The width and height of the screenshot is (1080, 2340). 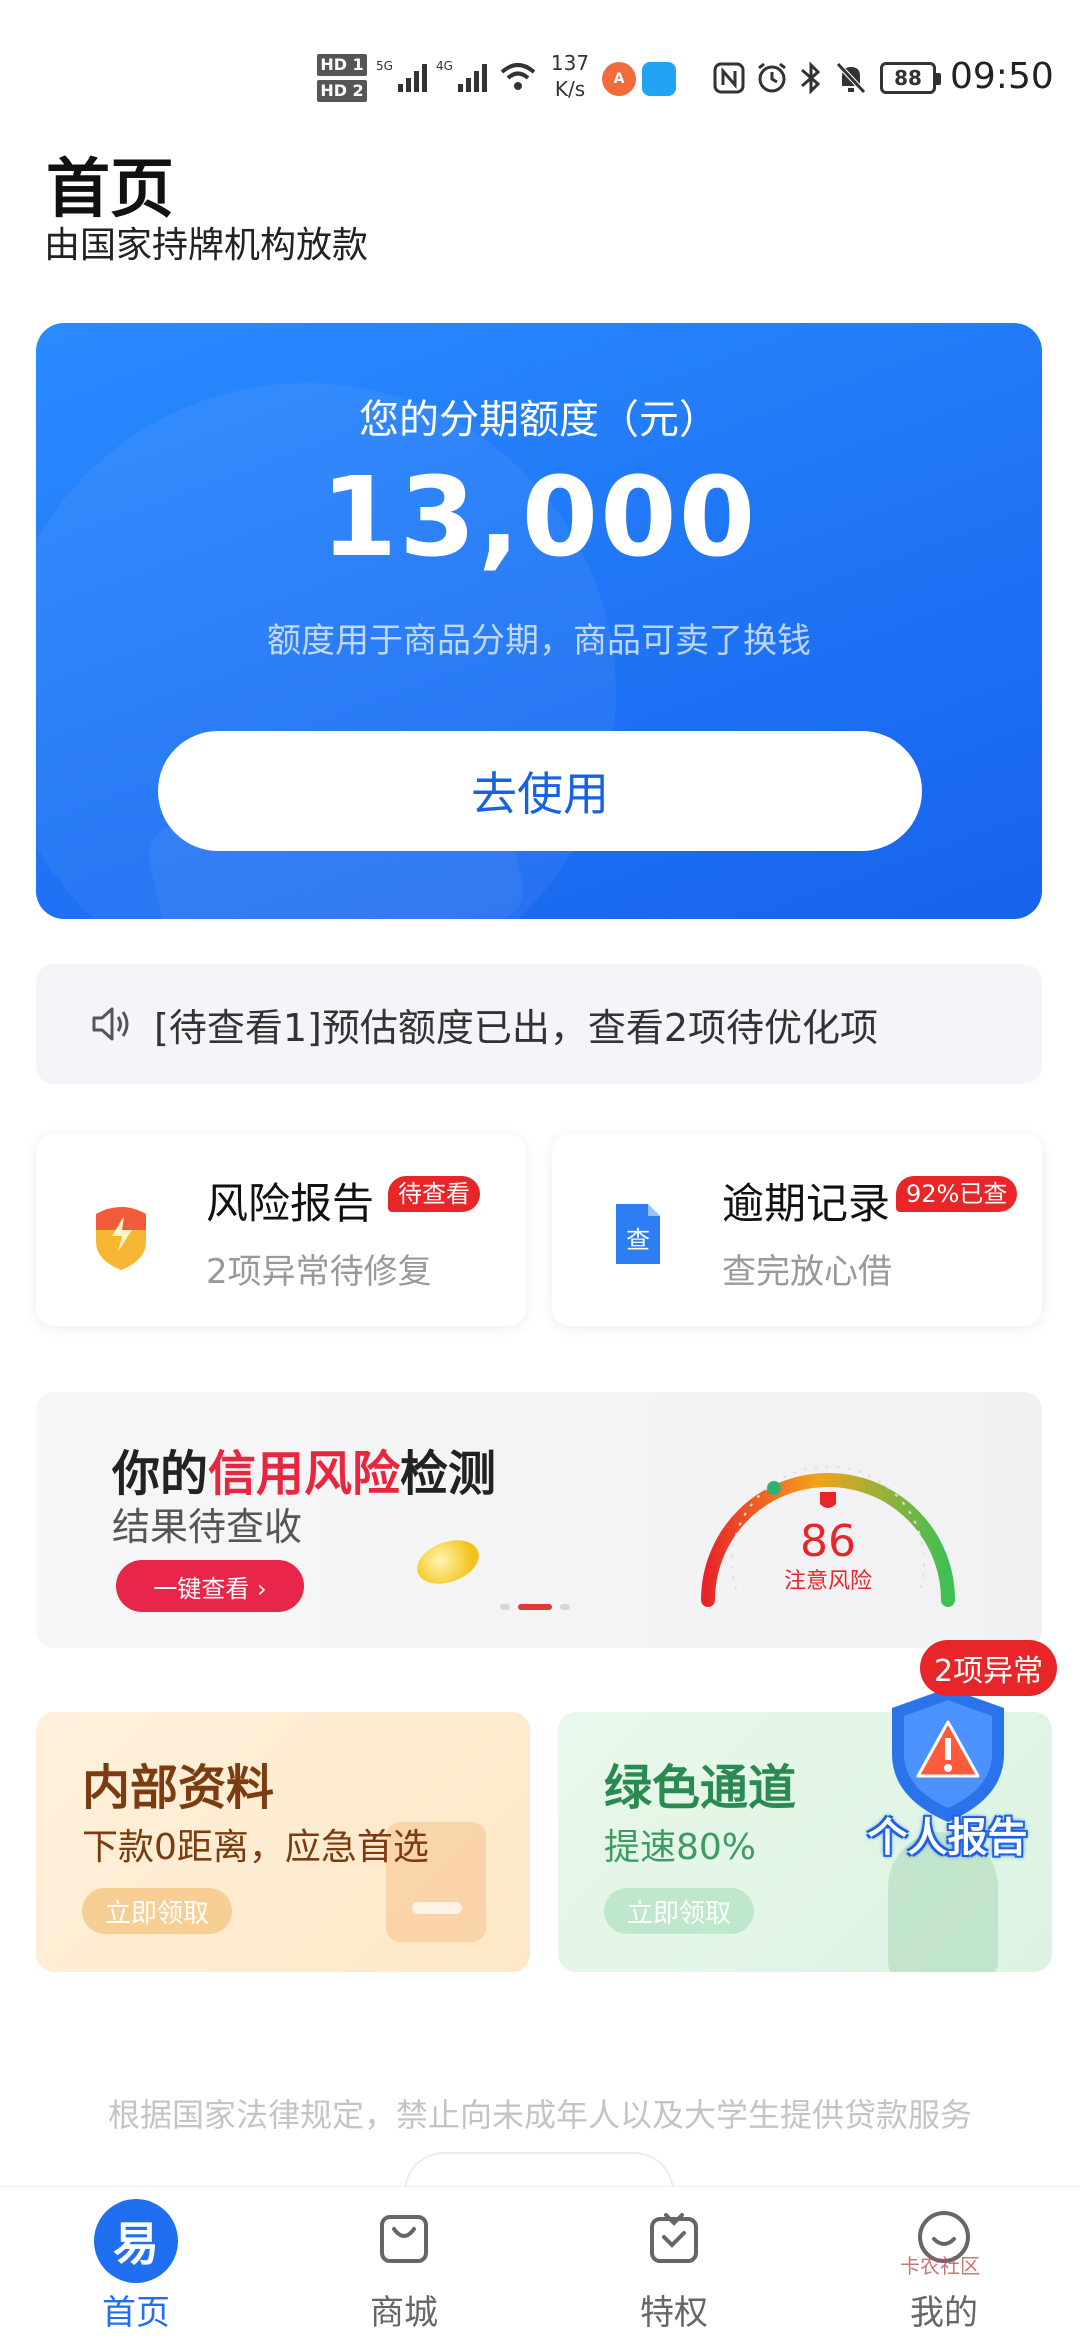 I want to click on credit-banner-title: 你的信用风险检测, so click(x=304, y=1469).